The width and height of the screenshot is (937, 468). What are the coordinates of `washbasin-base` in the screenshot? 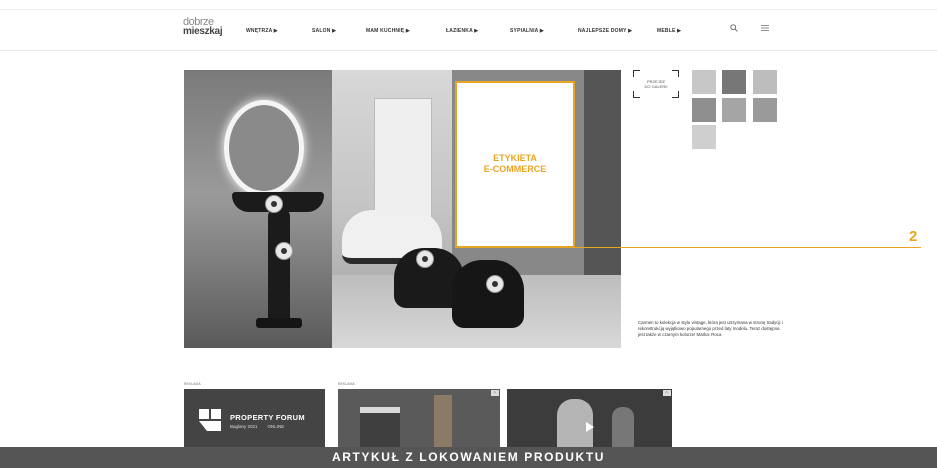 It's located at (279, 323).